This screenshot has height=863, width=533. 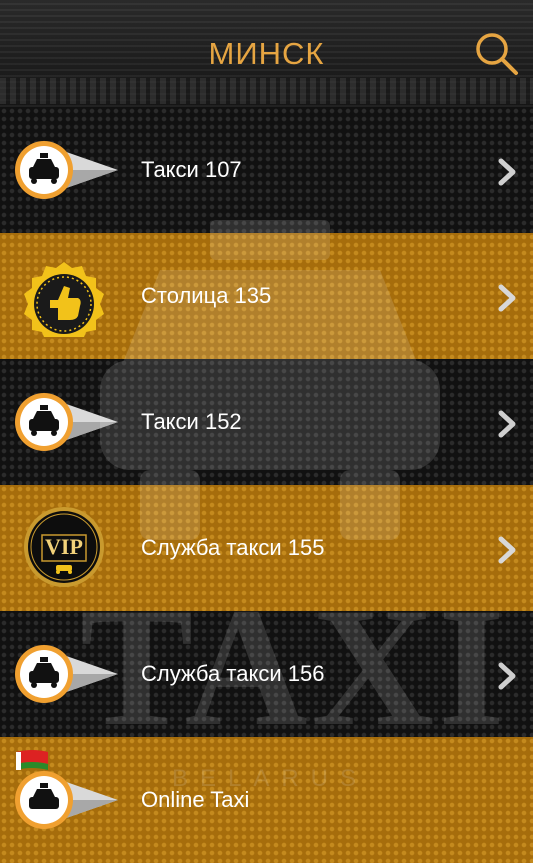 I want to click on page-title: МИНСК, so click(x=266, y=53).